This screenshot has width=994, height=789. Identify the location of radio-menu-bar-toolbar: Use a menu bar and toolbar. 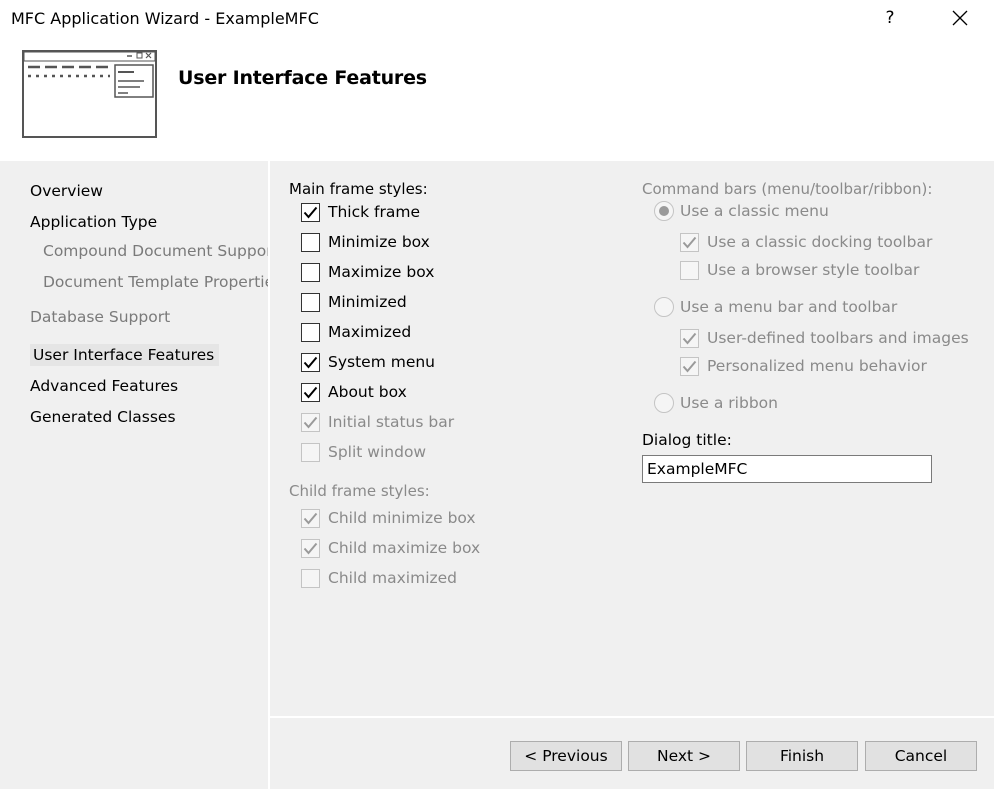
(775, 307).